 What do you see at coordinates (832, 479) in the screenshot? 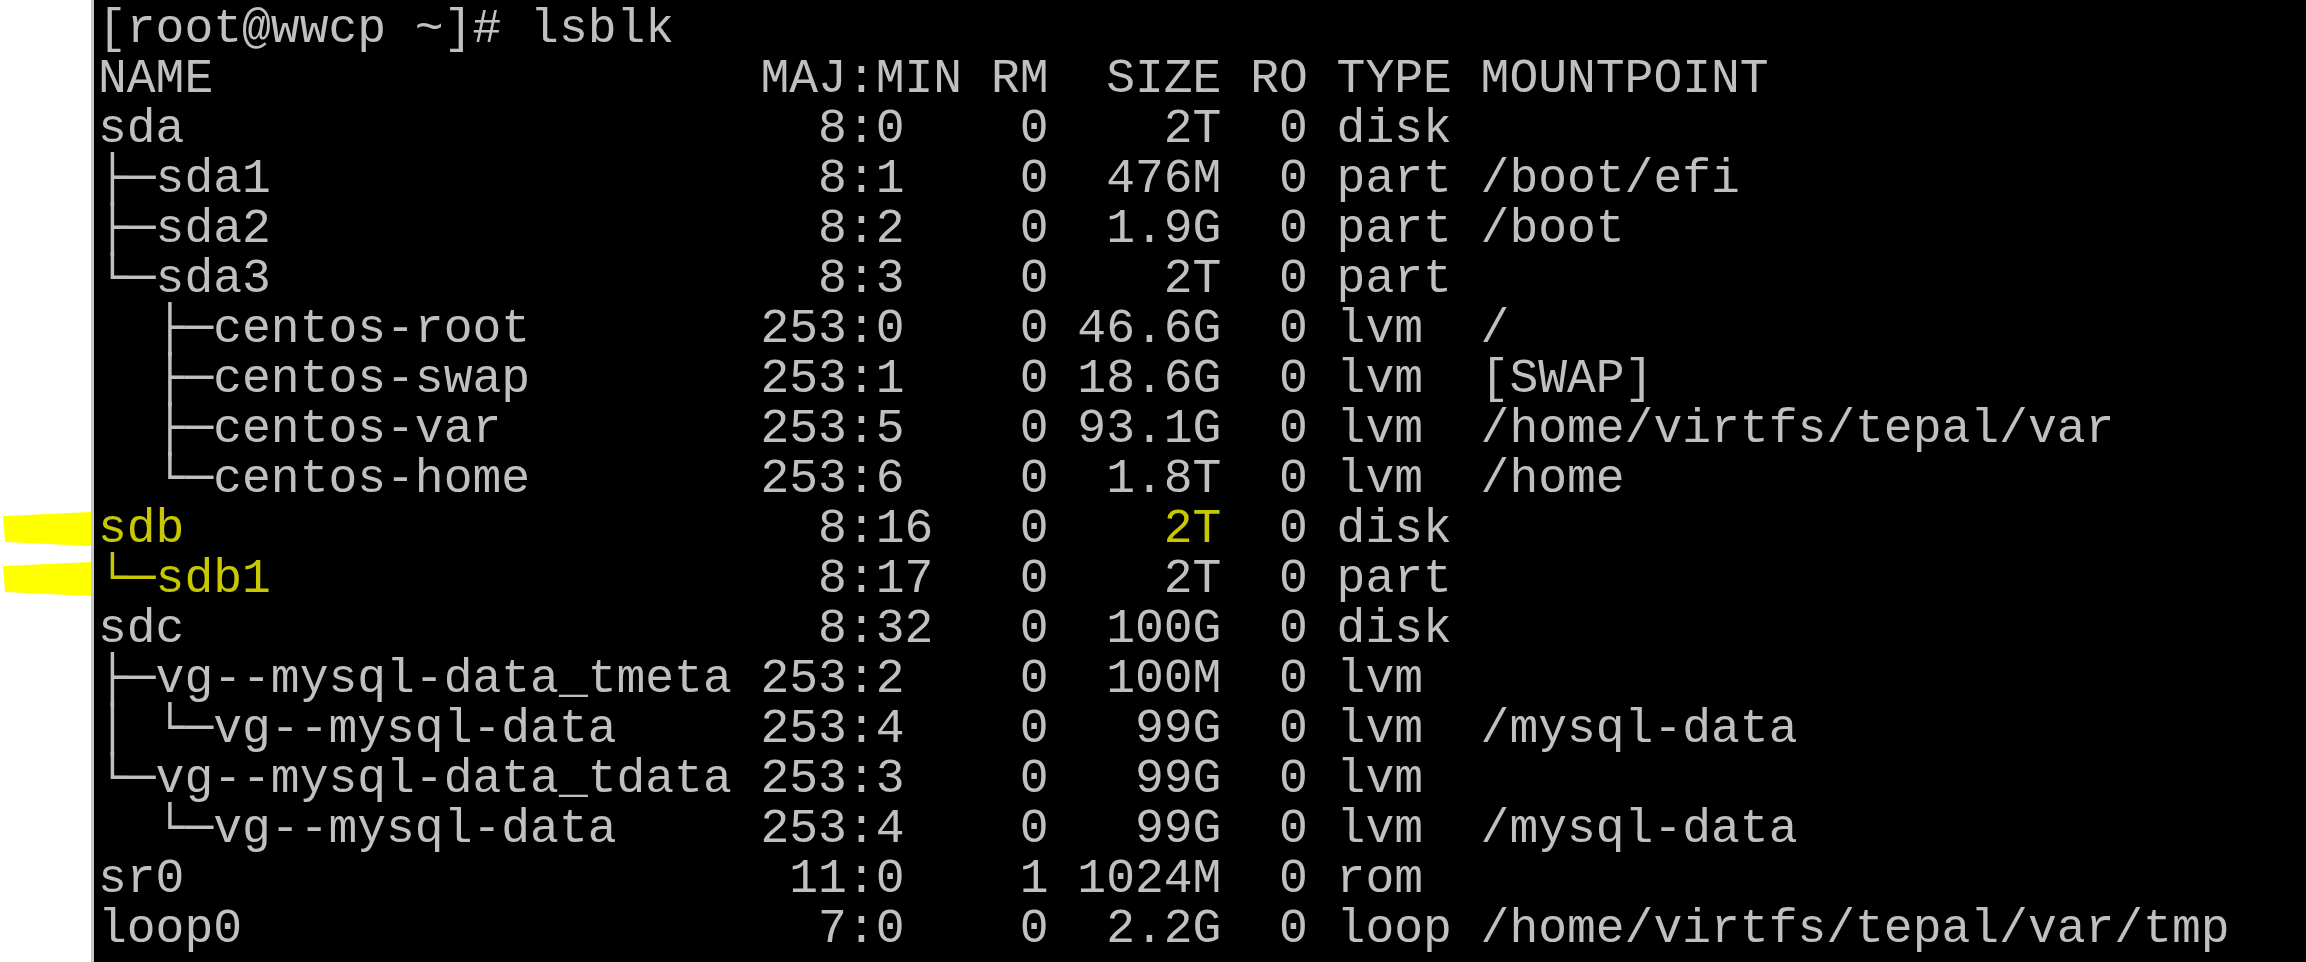
I see `table-cell: 253:6` at bounding box center [832, 479].